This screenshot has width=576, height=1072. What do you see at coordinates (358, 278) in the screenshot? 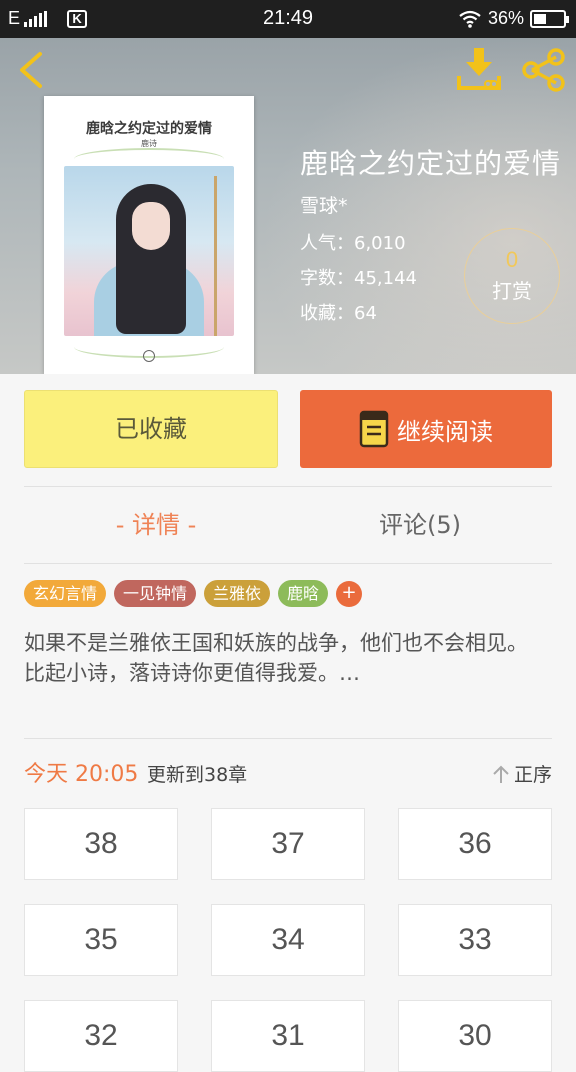
I see `word-count-stat: 字数：45,144` at bounding box center [358, 278].